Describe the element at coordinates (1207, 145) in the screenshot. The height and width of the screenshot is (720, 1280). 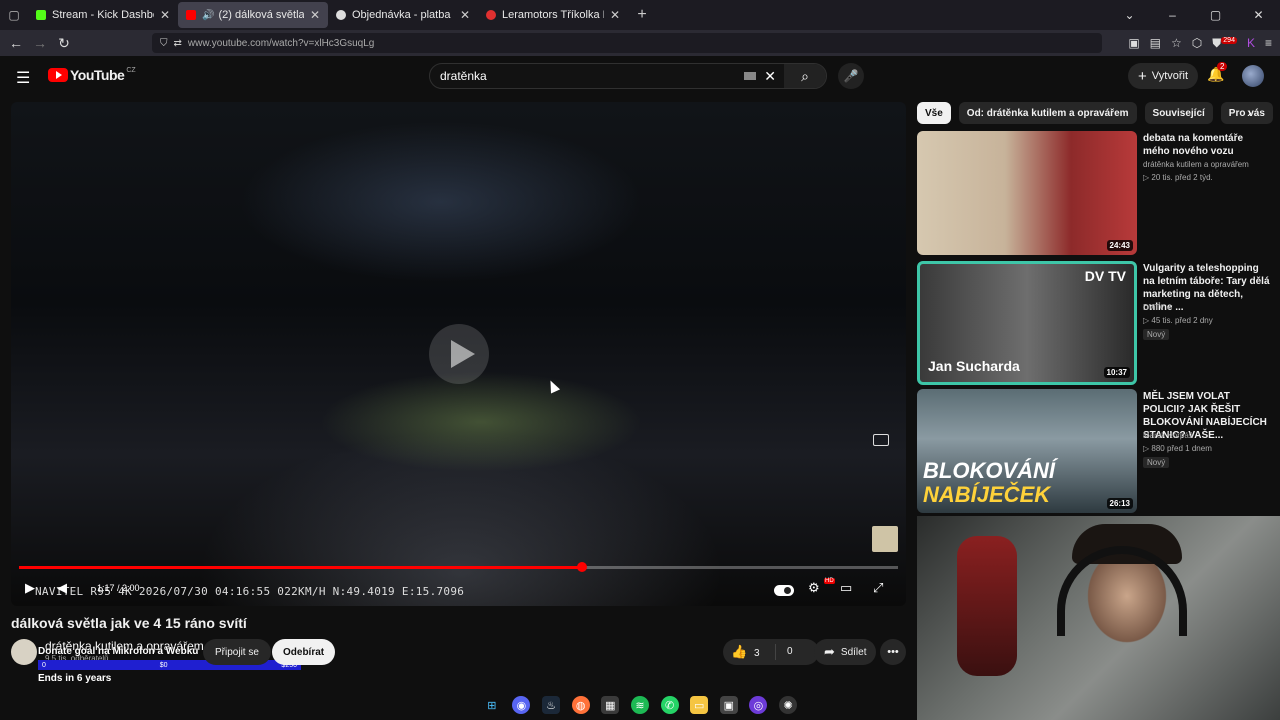
I see `recommendation-title: debata na komentáře mého nového vozu` at that location.